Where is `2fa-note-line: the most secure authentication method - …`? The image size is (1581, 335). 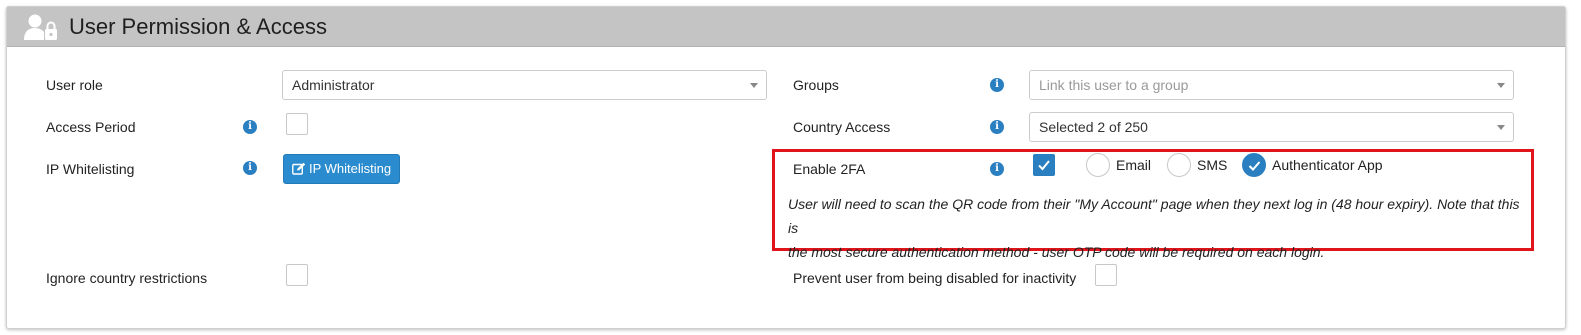
2fa-note-line: the most secure authentication method - … is located at coordinates (1056, 252).